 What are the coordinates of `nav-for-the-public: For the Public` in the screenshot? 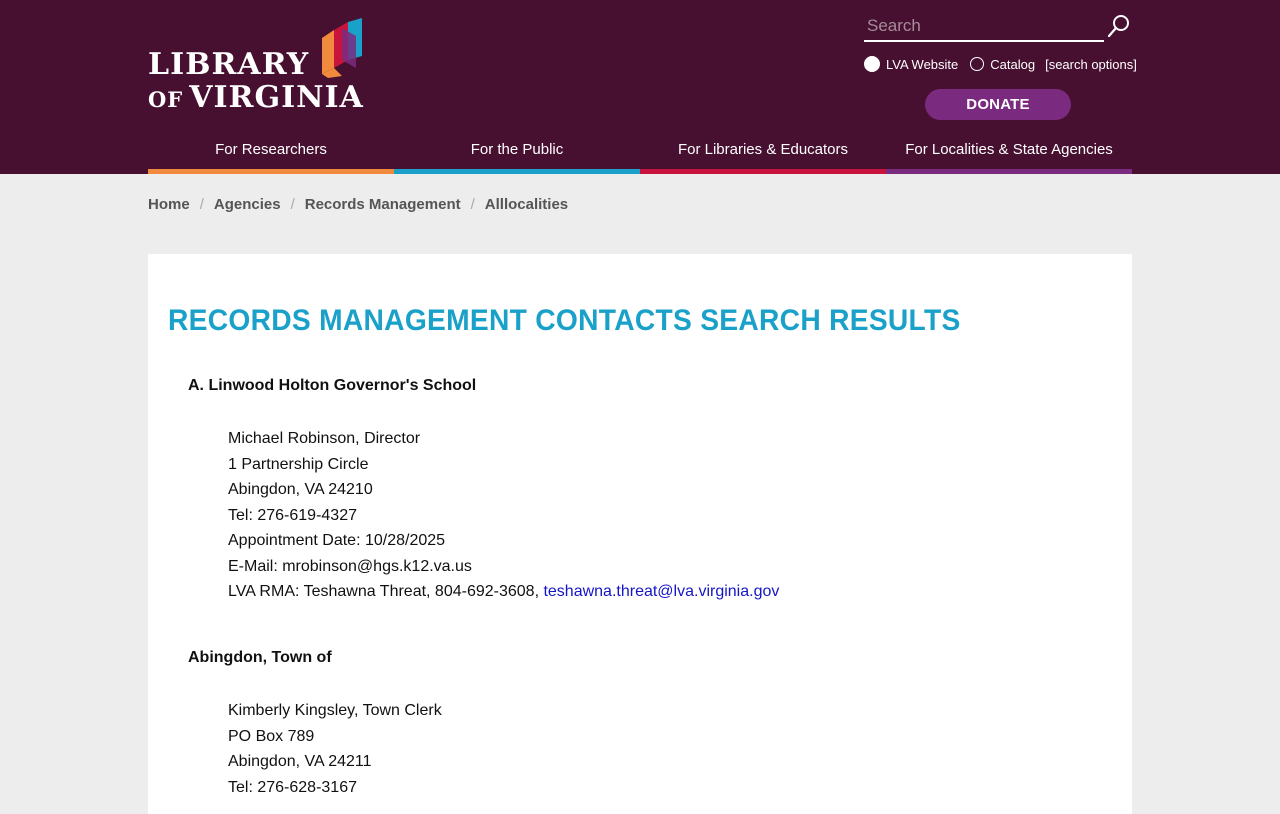 It's located at (517, 155).